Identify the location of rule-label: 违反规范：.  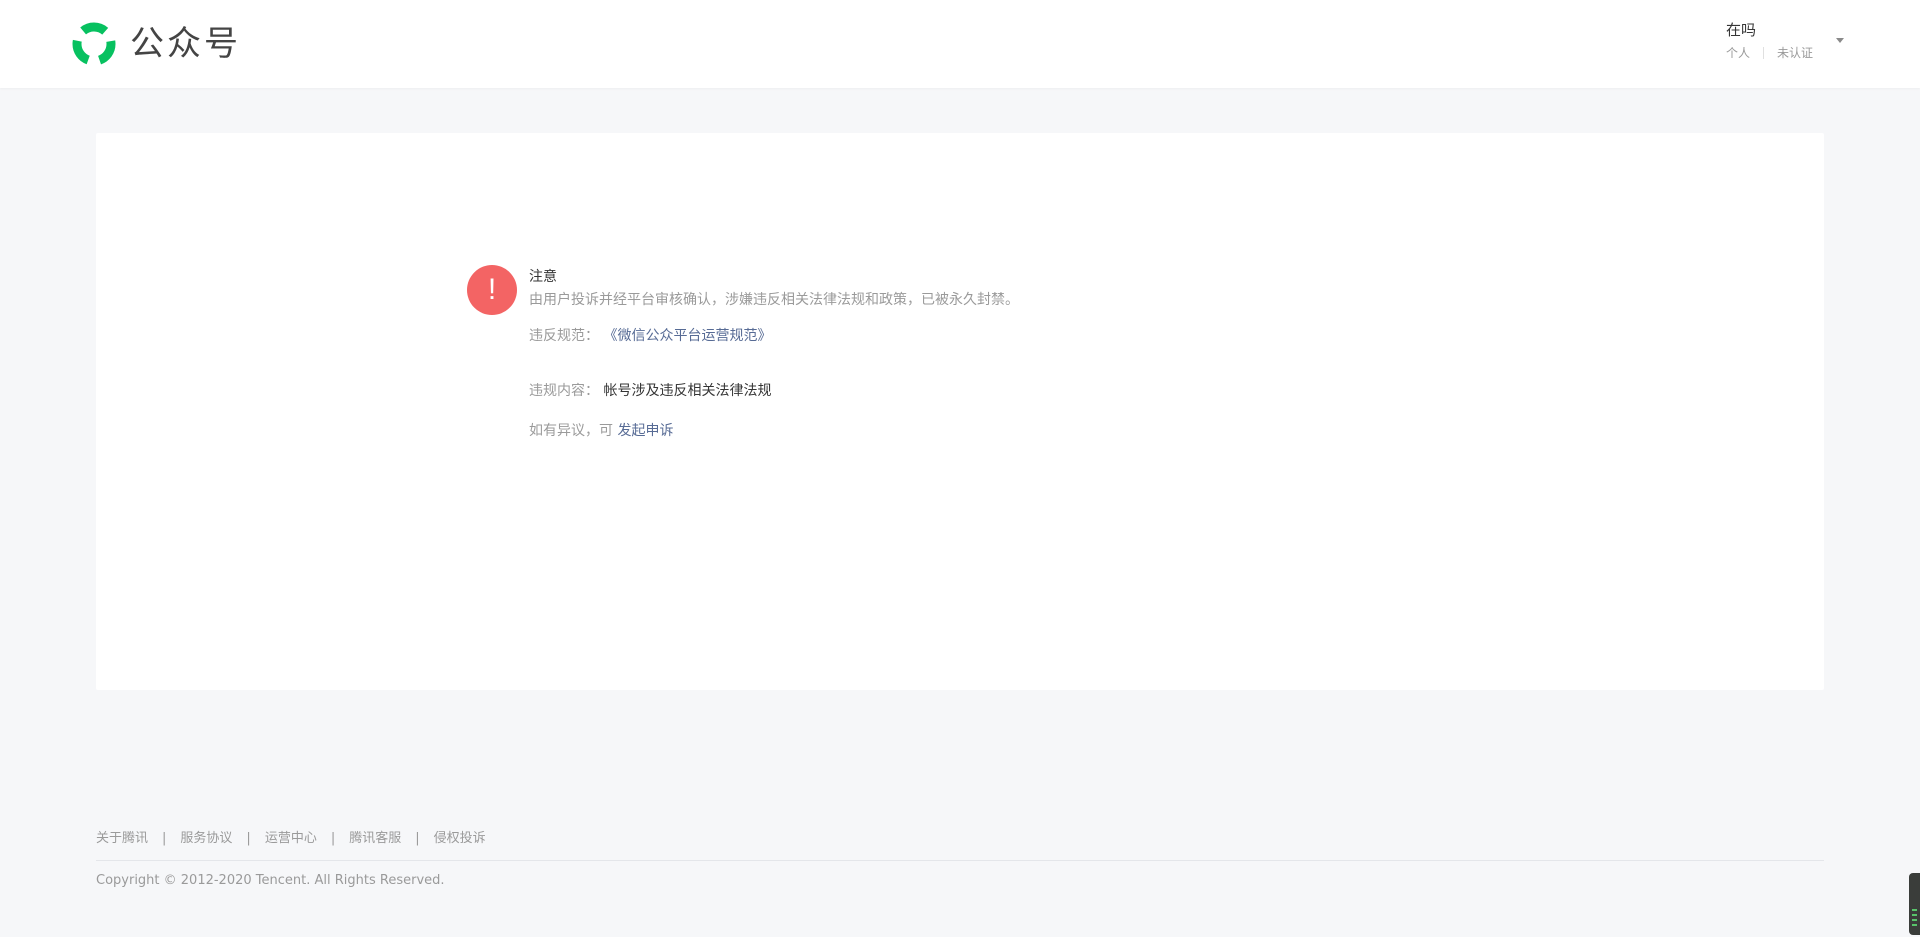
(564, 336).